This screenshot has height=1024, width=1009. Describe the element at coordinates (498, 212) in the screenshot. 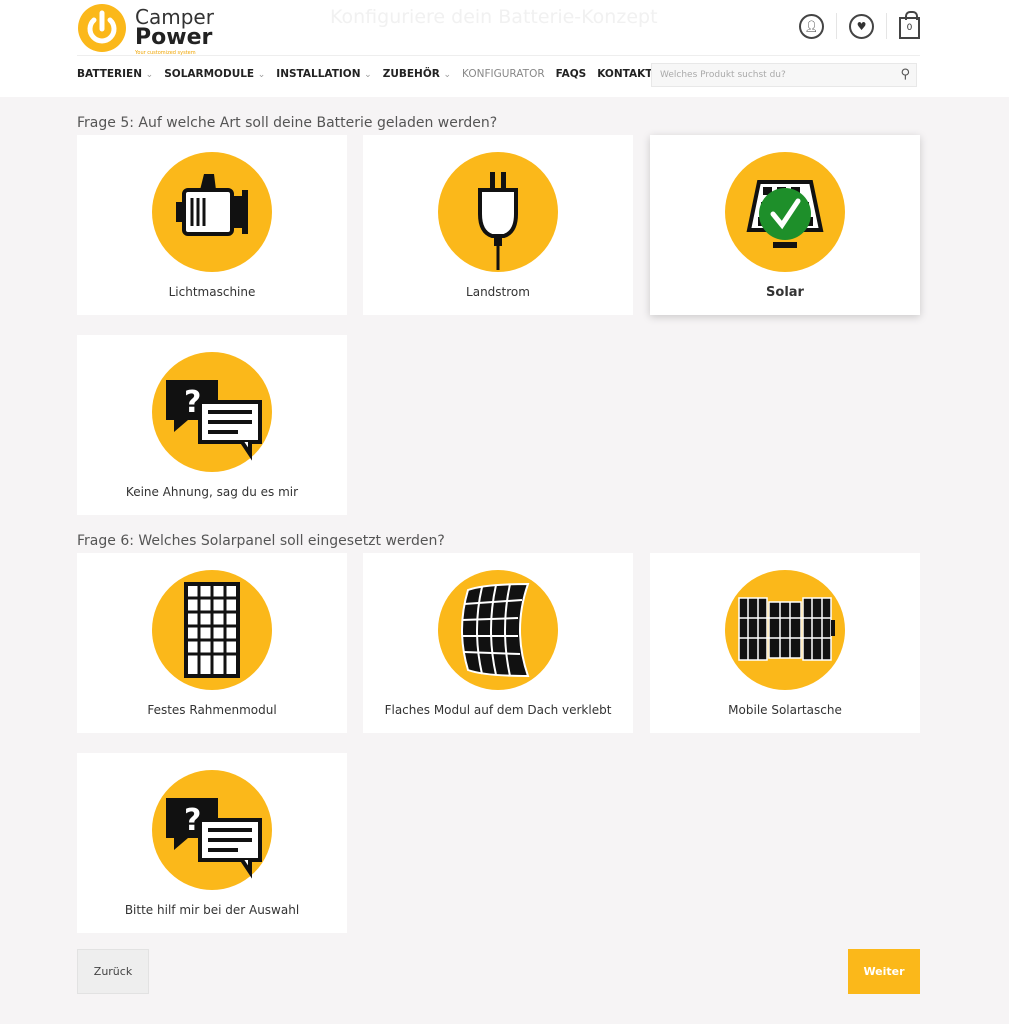

I see `plug-icon` at that location.